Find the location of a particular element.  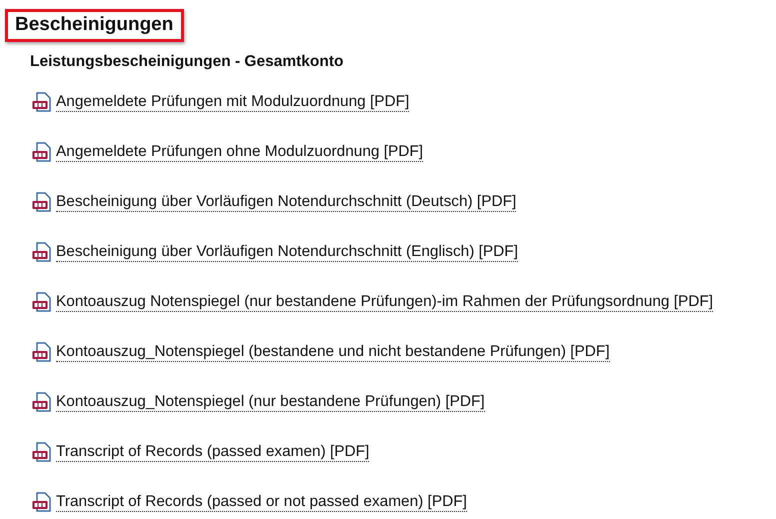

pdf-link: Bescheinigung über Vorläufigen Notendurchschnitt (Englisch) [PDF] is located at coordinates (287, 252).